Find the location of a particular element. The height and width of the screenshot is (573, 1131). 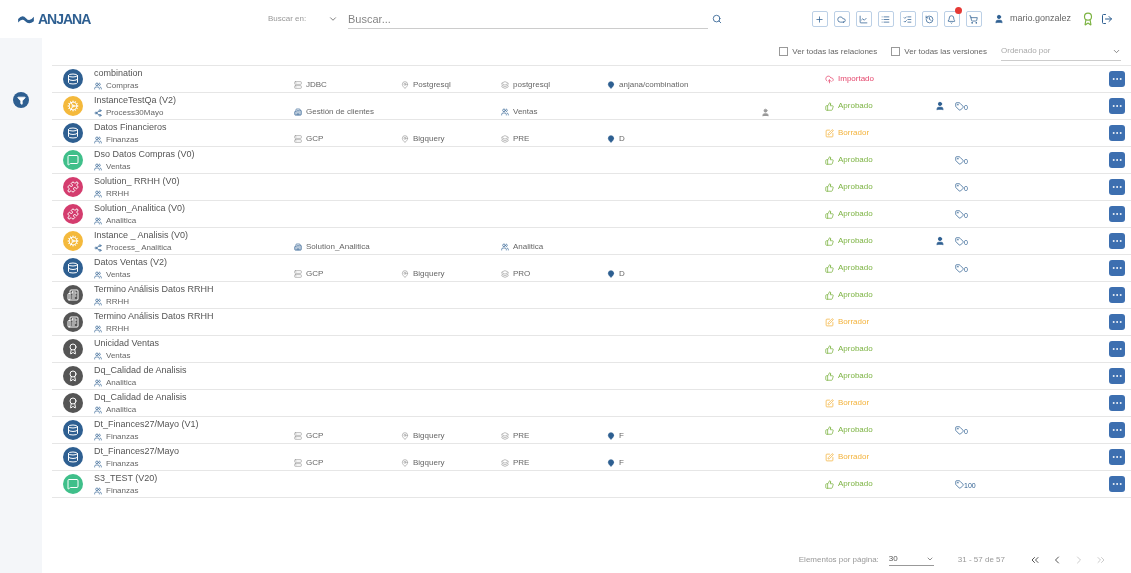

item-name: Unicidad Ventas is located at coordinates (194, 343).